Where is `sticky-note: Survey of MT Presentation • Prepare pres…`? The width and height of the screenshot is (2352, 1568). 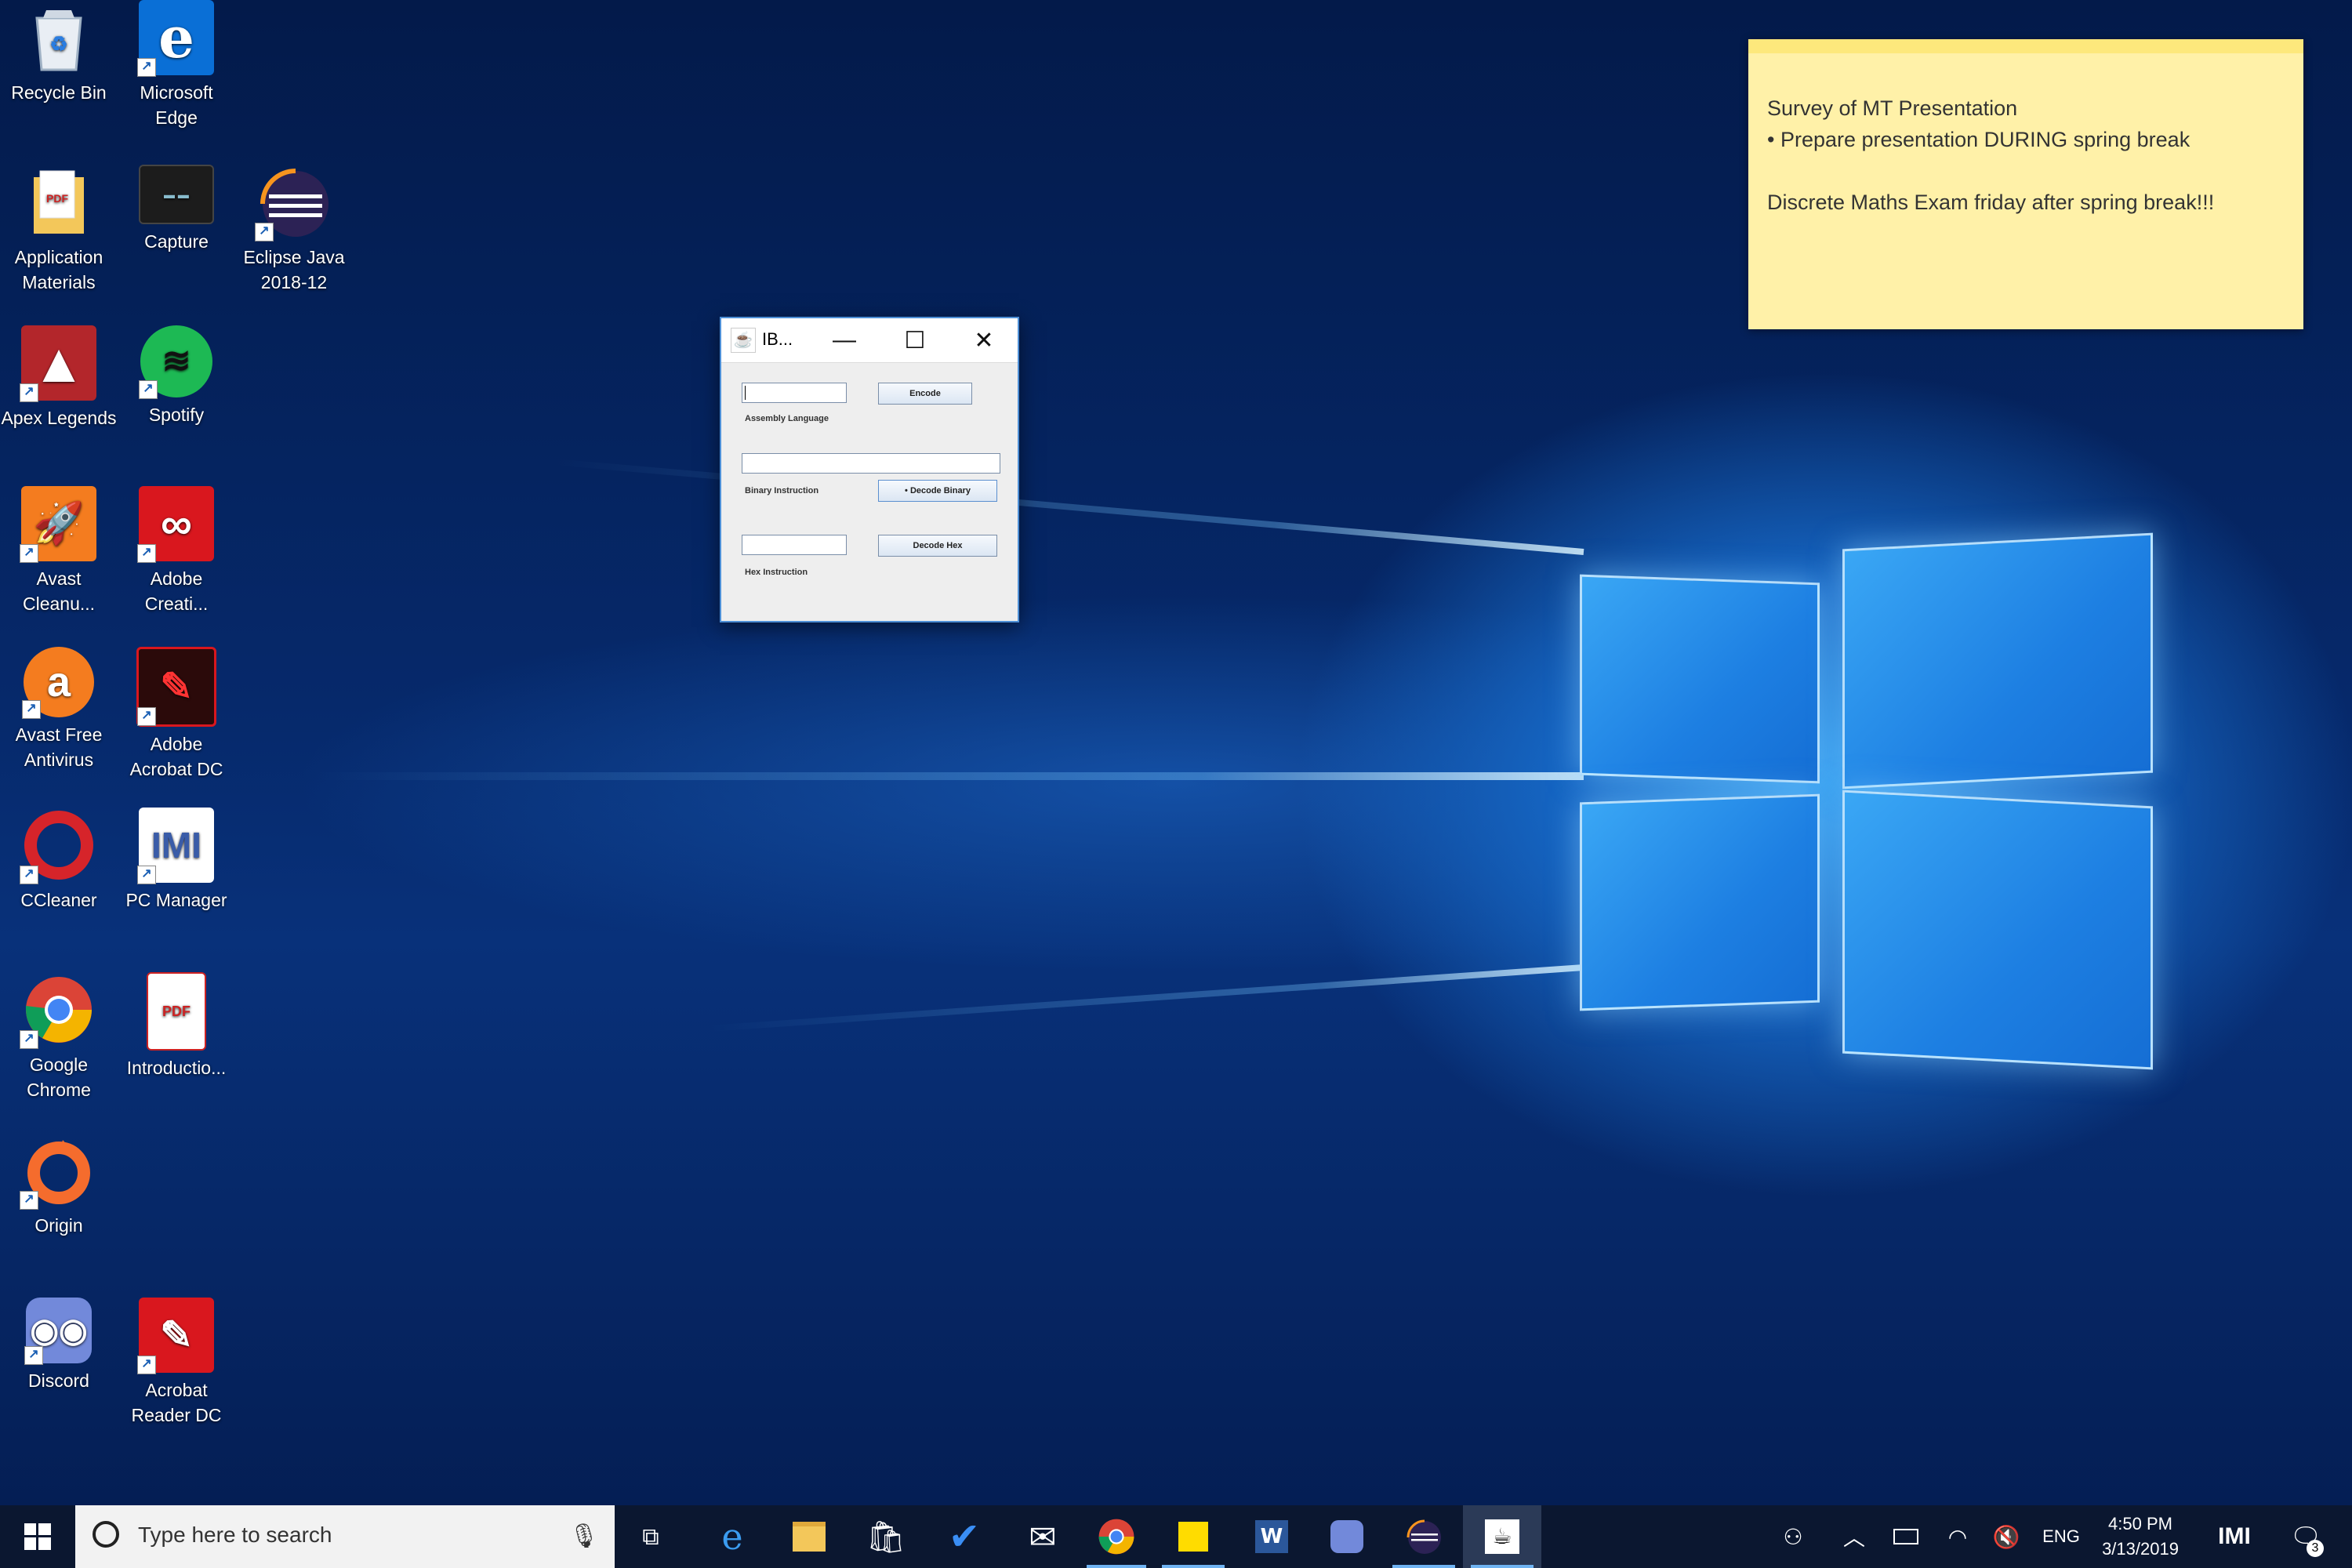 sticky-note: Survey of MT Presentation • Prepare pres… is located at coordinates (2026, 184).